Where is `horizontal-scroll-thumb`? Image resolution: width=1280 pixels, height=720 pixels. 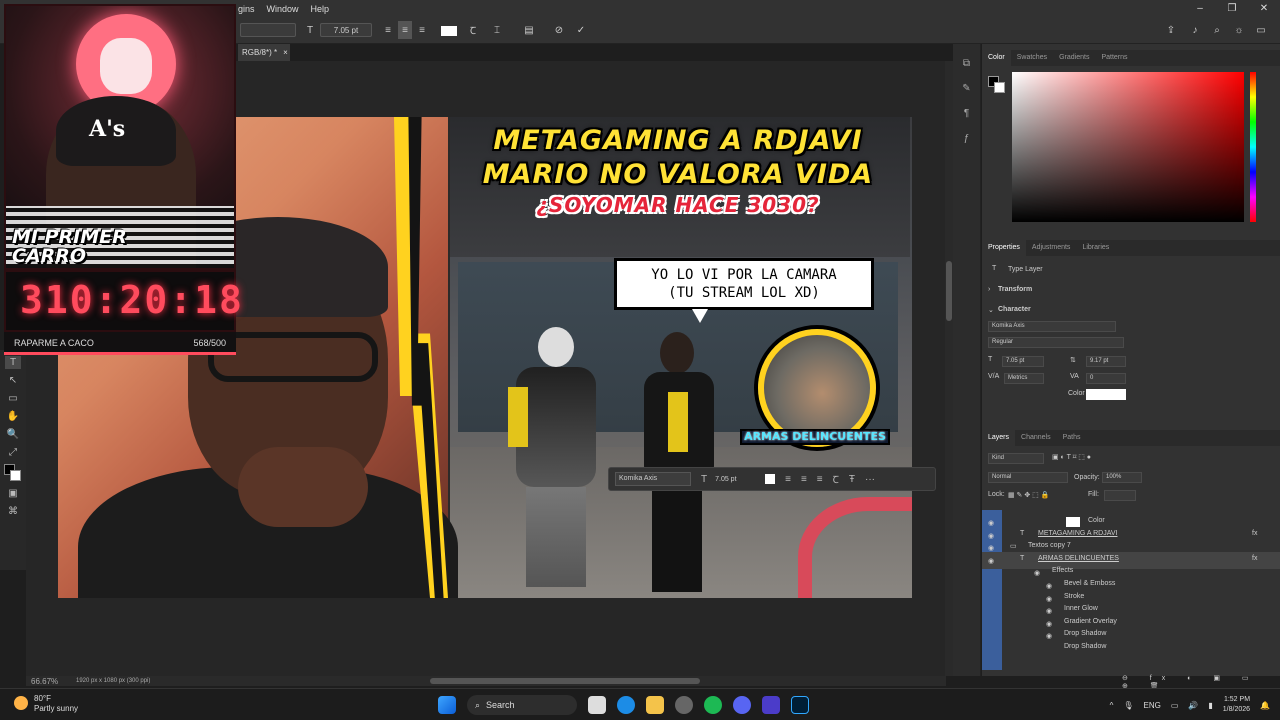
horizontal-scroll-thumb is located at coordinates (565, 681).